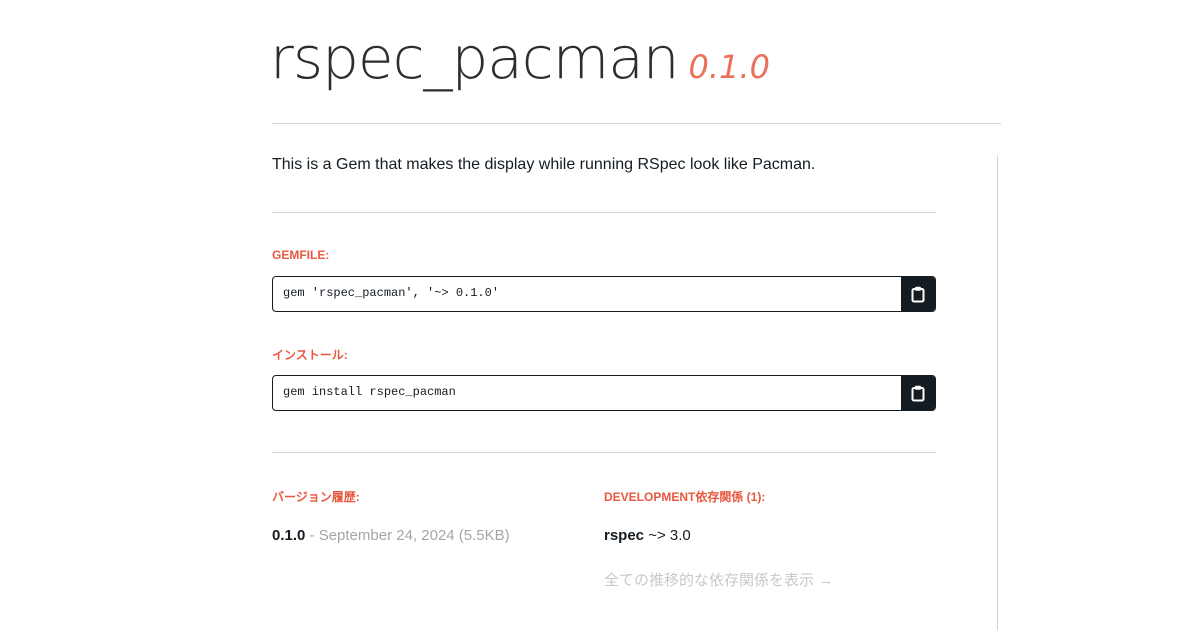 This screenshot has height=630, width=1200. Describe the element at coordinates (301, 255) in the screenshot. I see `gemfile-label: GEMFILE:` at that location.